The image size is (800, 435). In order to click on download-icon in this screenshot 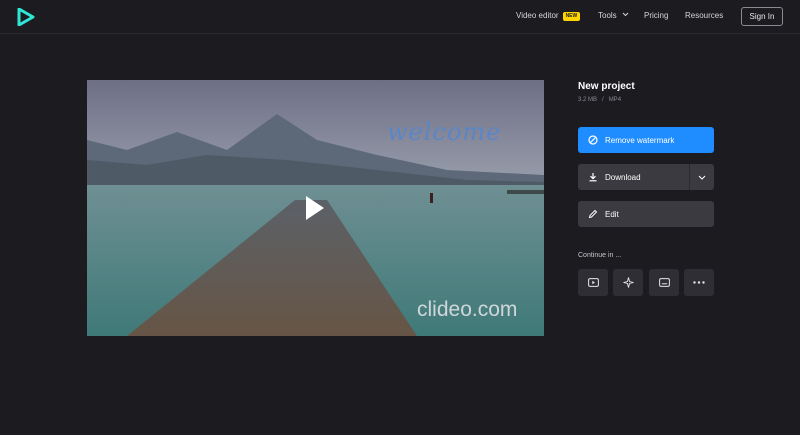, I will do `click(593, 177)`.